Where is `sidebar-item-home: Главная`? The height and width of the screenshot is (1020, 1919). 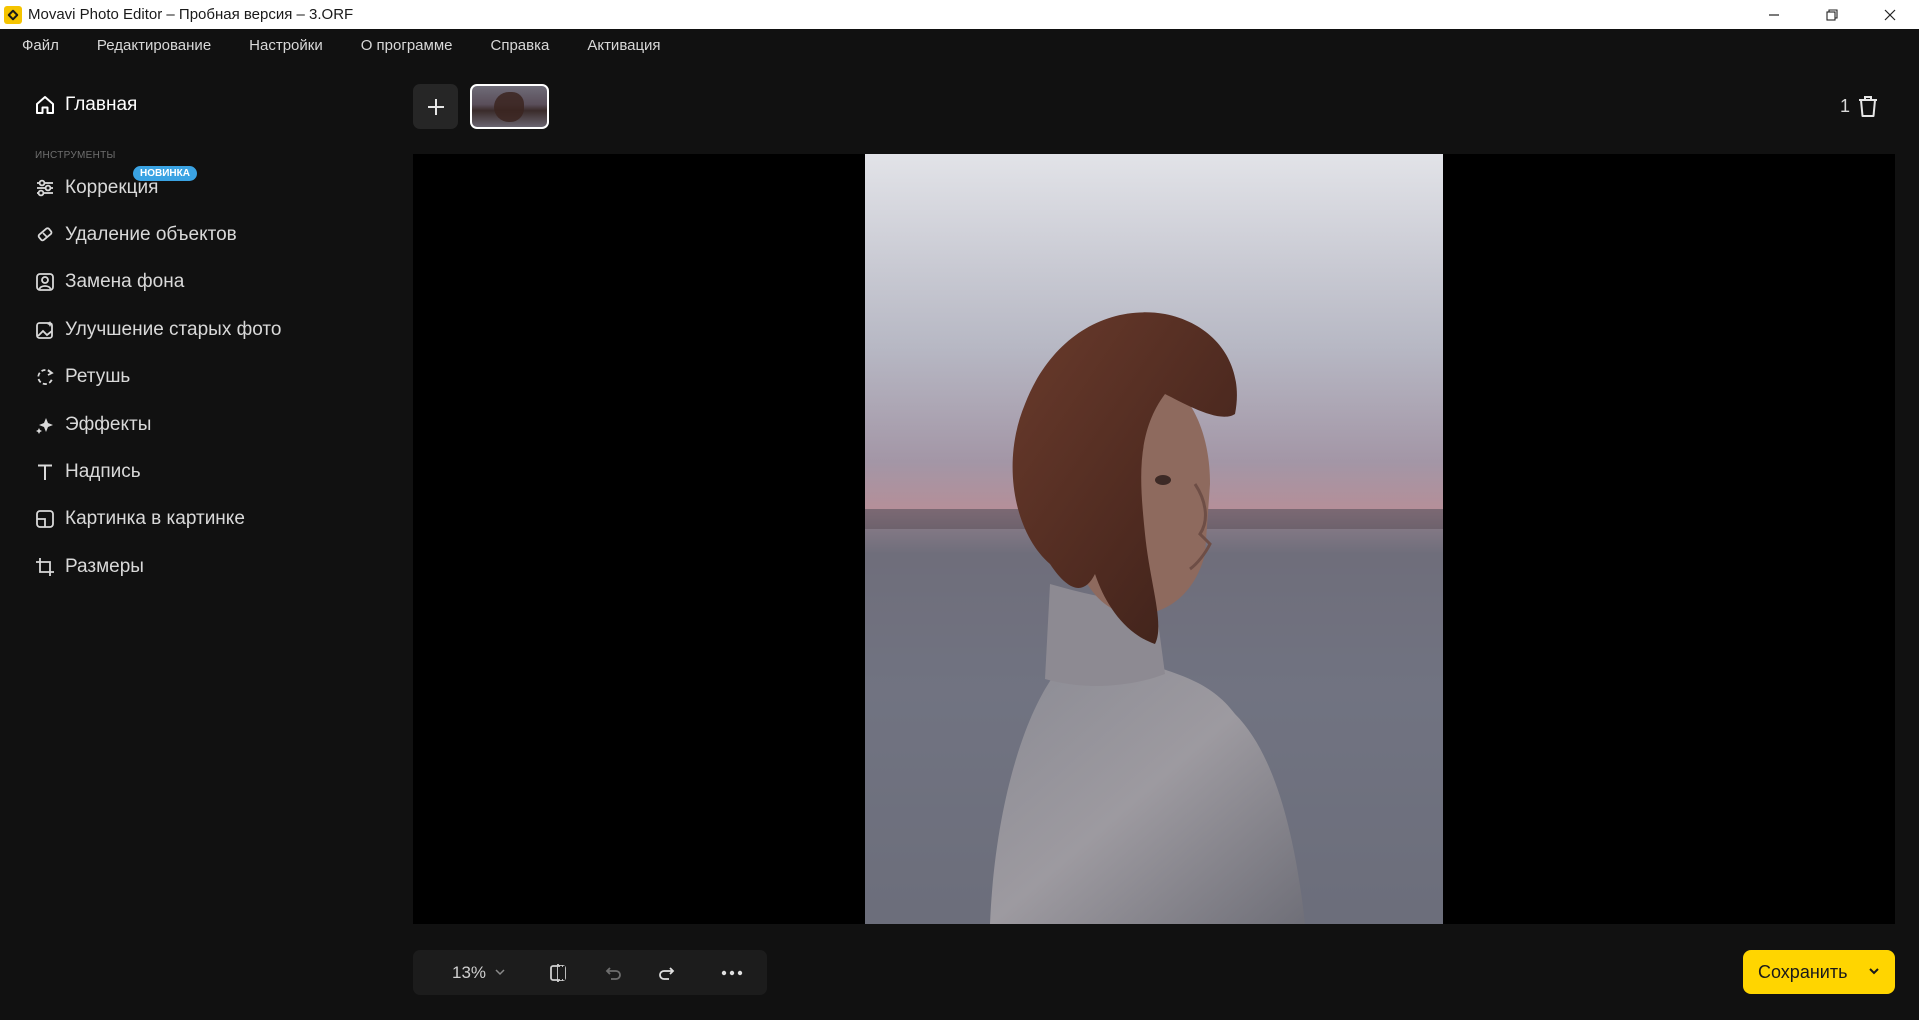 sidebar-item-home: Главная is located at coordinates (85, 105).